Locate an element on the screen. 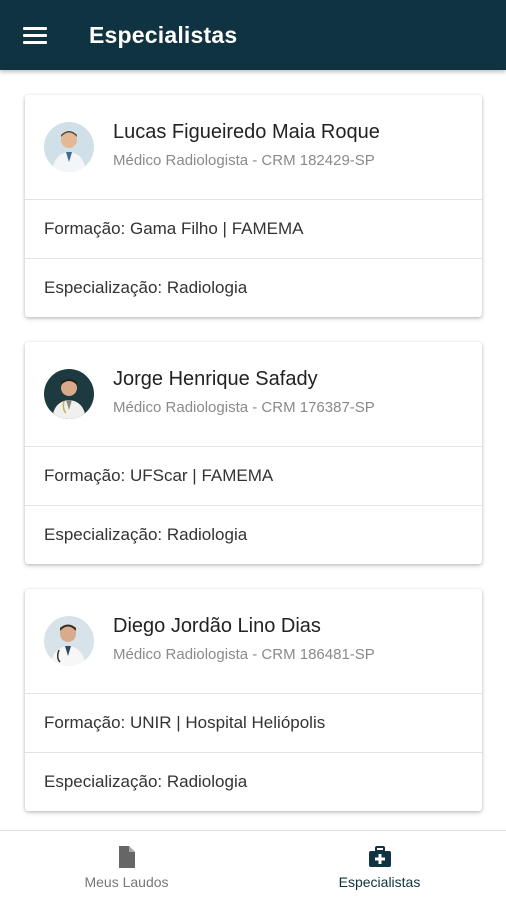 The width and height of the screenshot is (506, 901). specialist-formacao: Formação: UNIR | Hospital Heliópolis is located at coordinates (185, 722).